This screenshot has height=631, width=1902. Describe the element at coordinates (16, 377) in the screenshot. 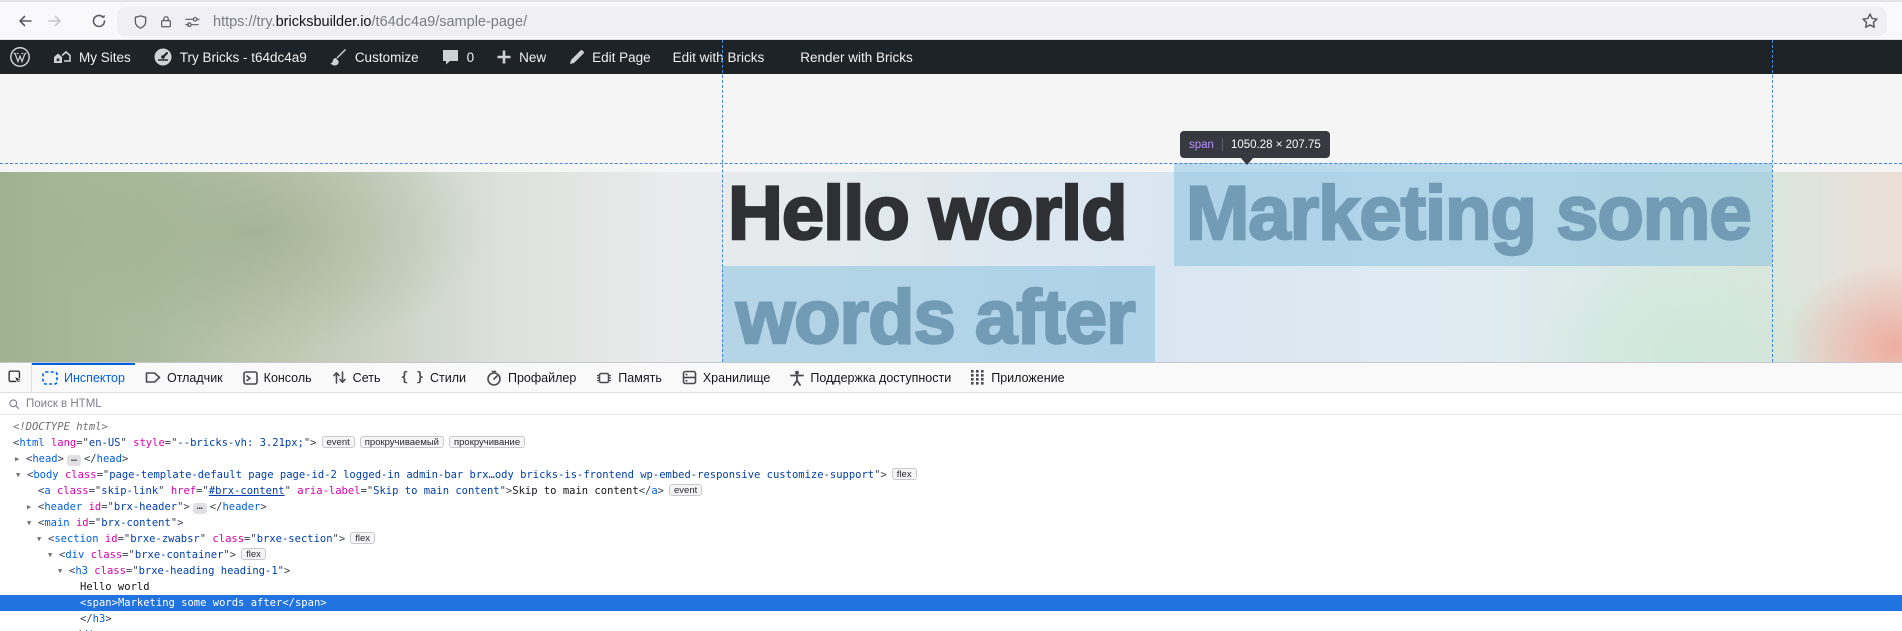

I see `pick-element-button` at that location.